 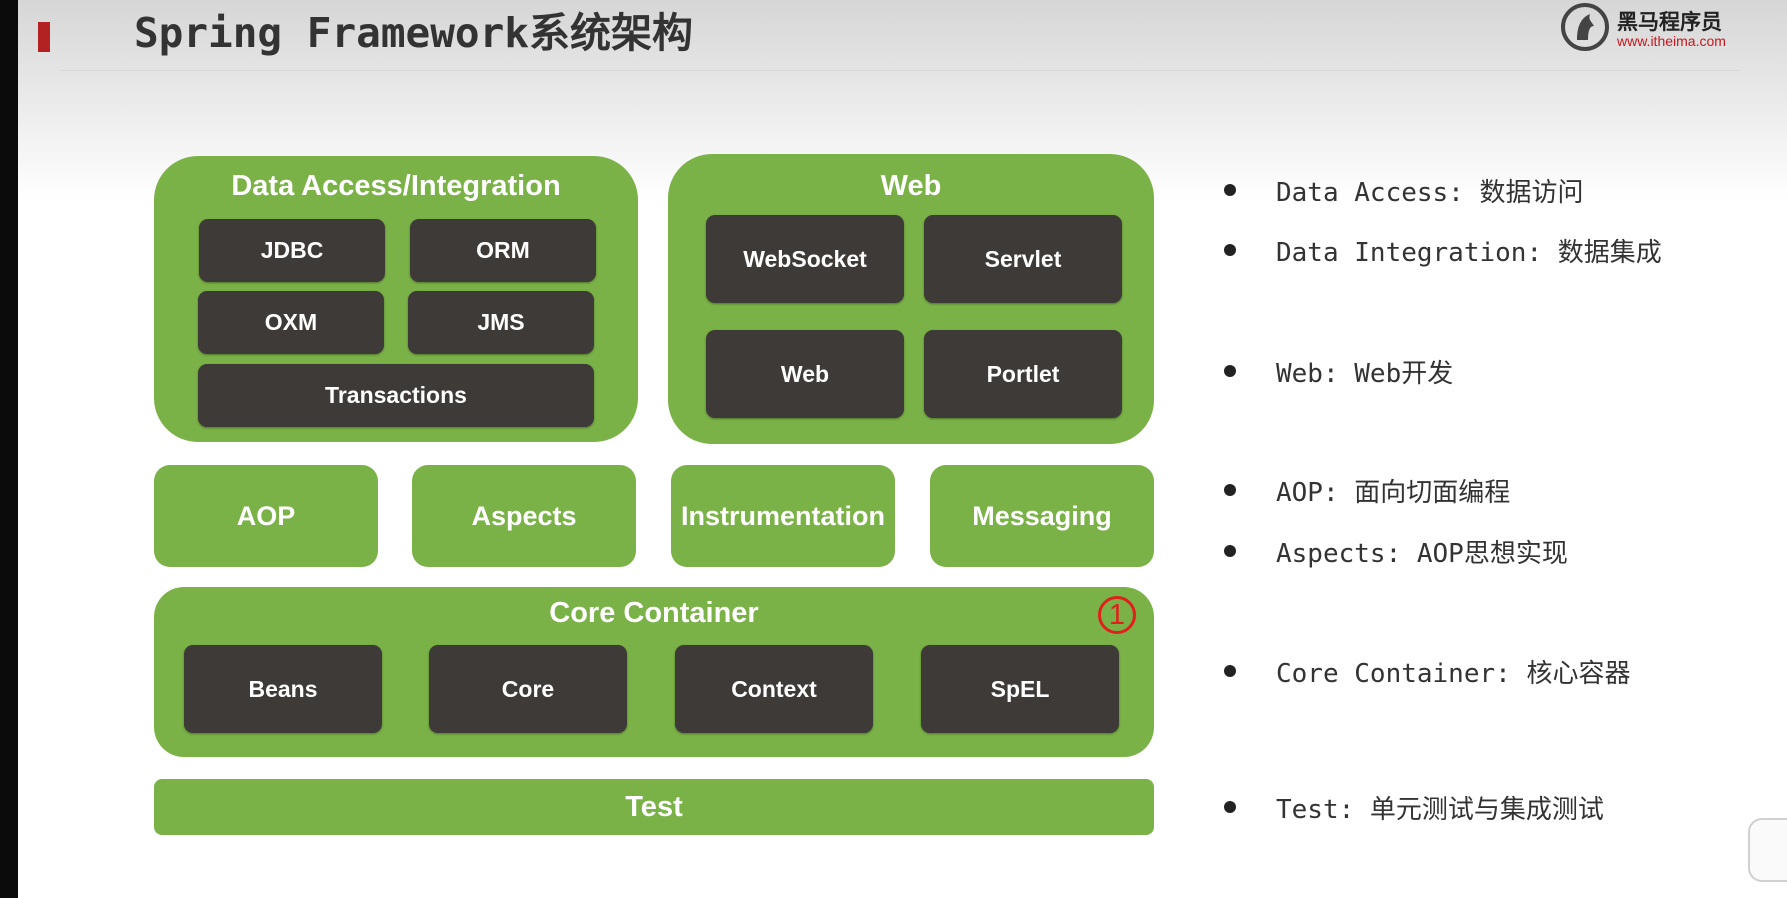 I want to click on module-aop: AOP, so click(x=266, y=516).